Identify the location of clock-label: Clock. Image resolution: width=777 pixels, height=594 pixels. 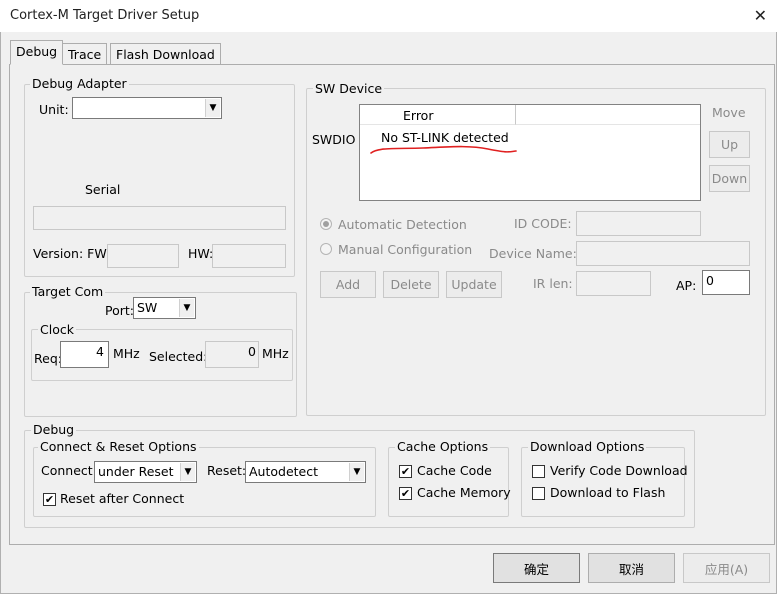
(57, 329).